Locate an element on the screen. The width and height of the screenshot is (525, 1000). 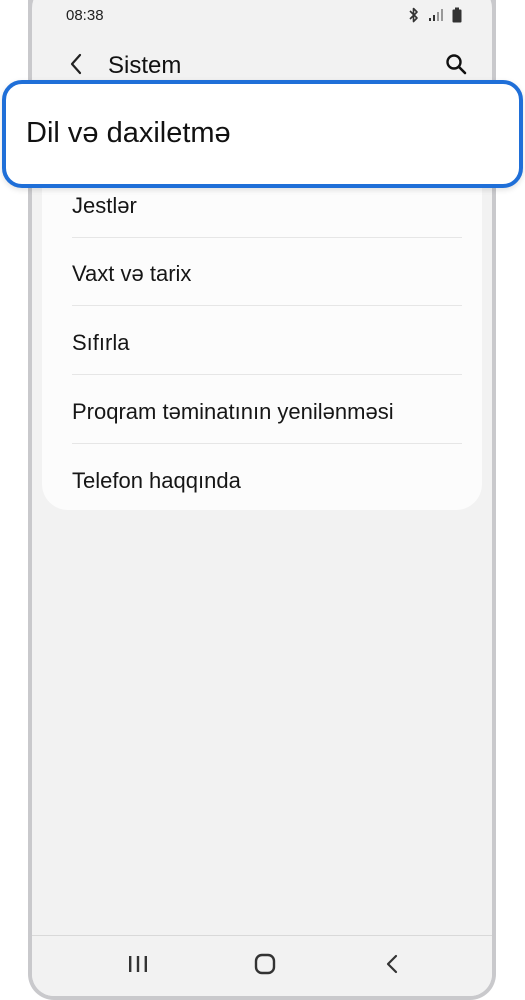
page-title: Sistem is located at coordinates (145, 65).